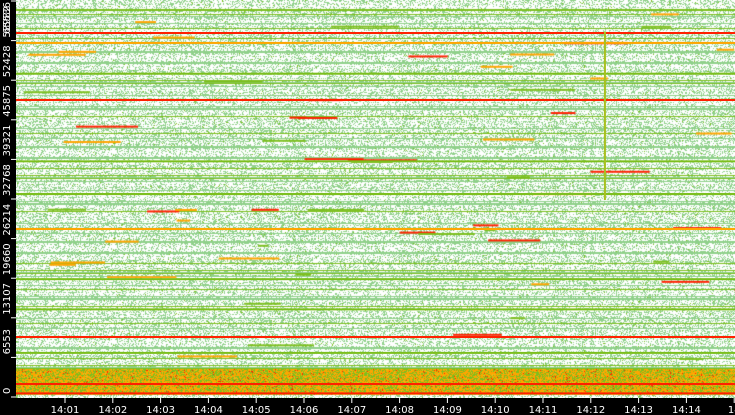  What do you see at coordinates (7, 299) in the screenshot?
I see `y-tick-label: 13107` at bounding box center [7, 299].